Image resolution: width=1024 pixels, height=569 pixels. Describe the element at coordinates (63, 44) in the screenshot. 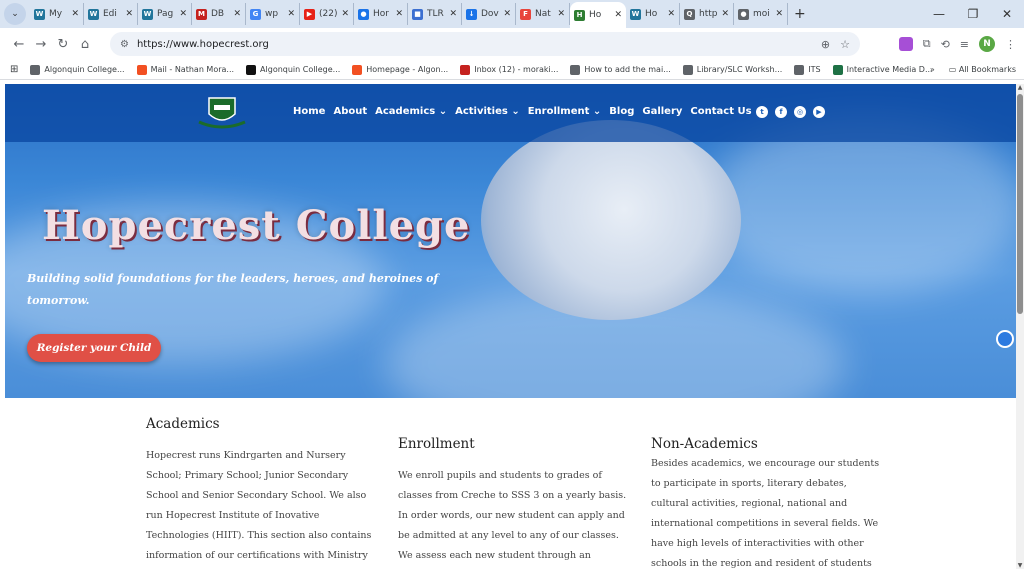

I see `reload-icon: ↻` at that location.